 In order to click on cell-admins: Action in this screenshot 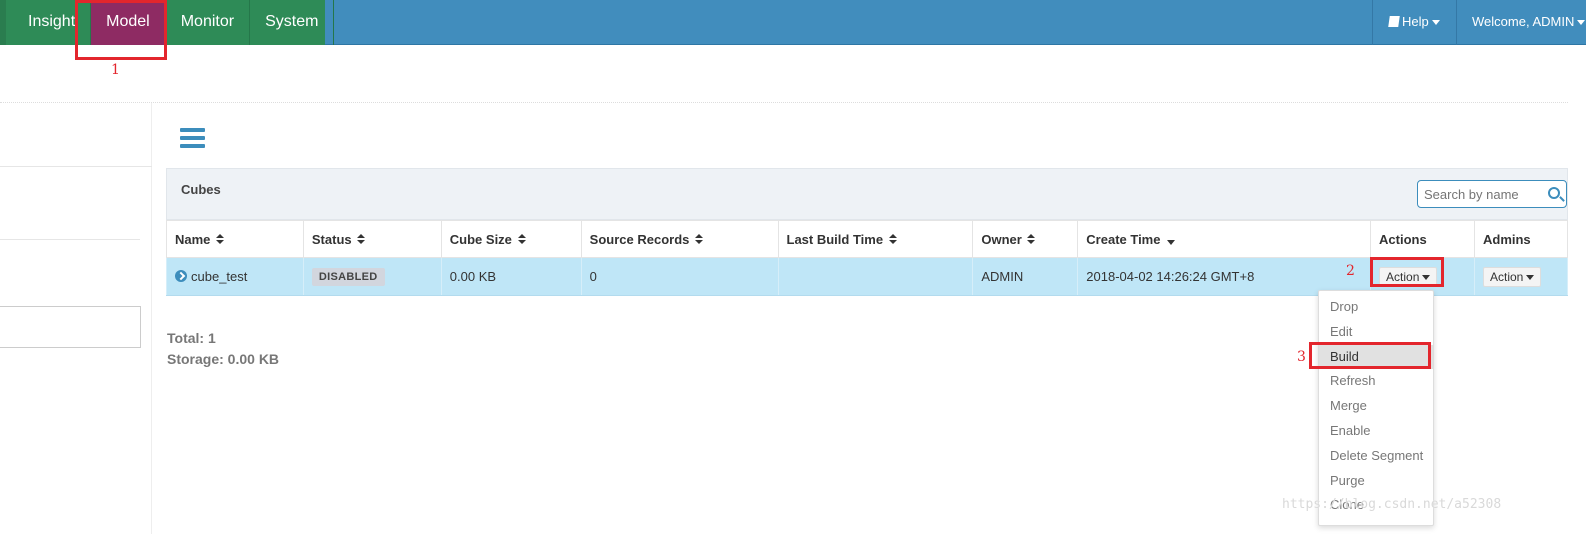, I will do `click(1521, 276)`.